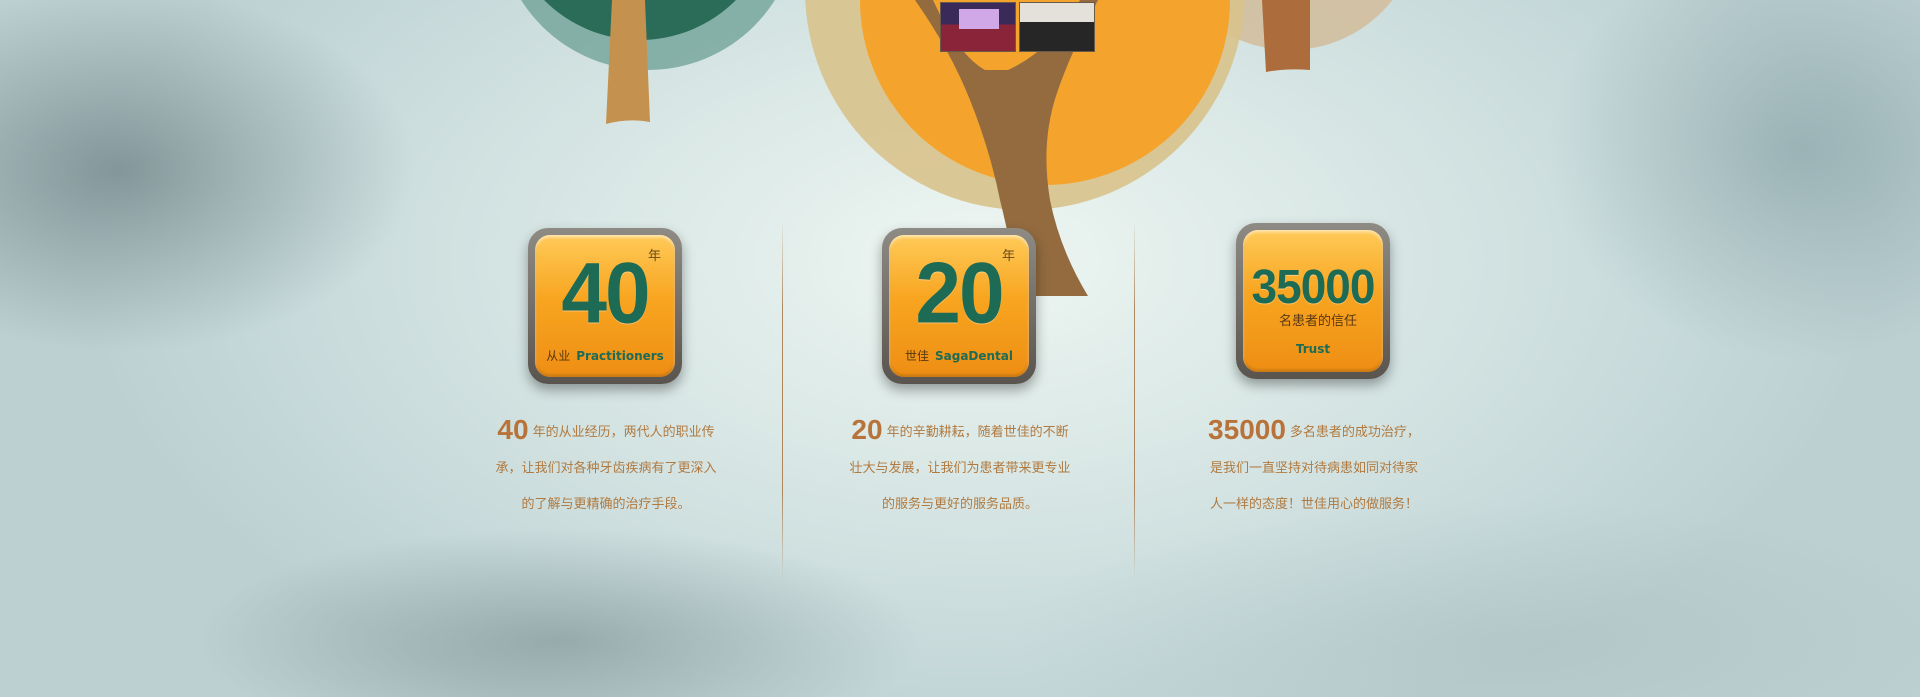 The image size is (1920, 697). What do you see at coordinates (867, 429) in the screenshot?
I see `desc-number: 20` at bounding box center [867, 429].